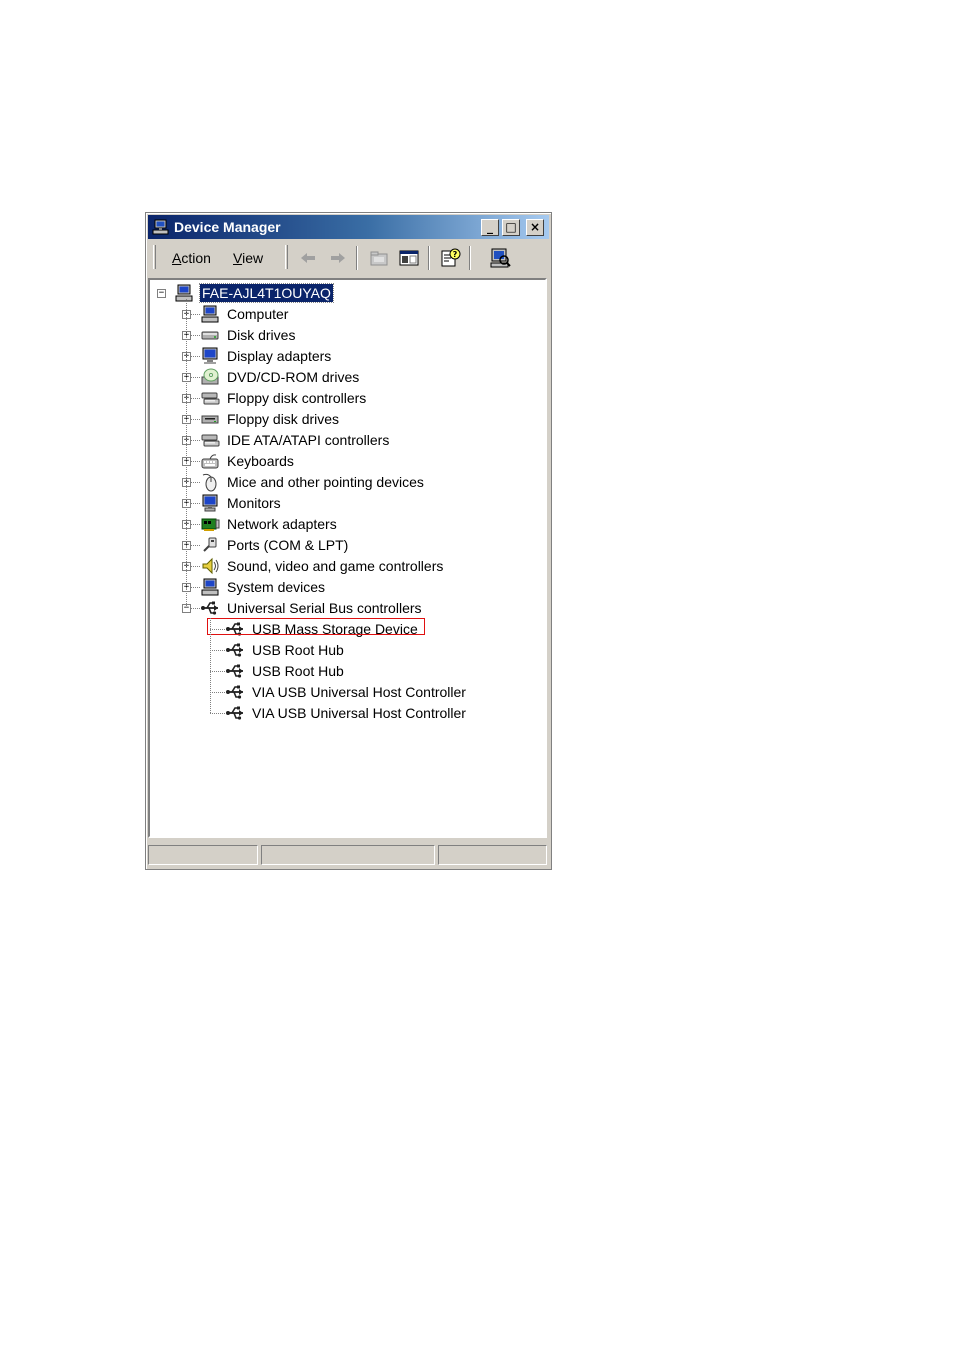 The image size is (954, 1351). Describe the element at coordinates (324, 608) in the screenshot. I see `tree-node-label: Universal Serial Bus controllers` at that location.